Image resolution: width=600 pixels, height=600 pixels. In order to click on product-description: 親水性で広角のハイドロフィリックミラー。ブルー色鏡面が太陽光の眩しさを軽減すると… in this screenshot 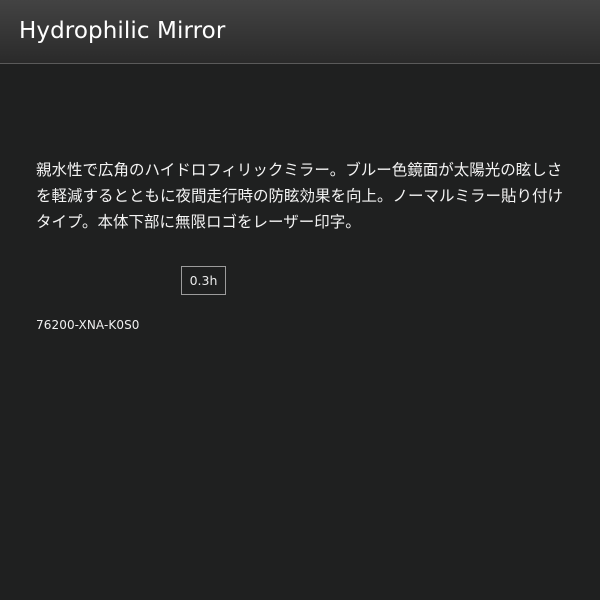, I will do `click(300, 196)`.